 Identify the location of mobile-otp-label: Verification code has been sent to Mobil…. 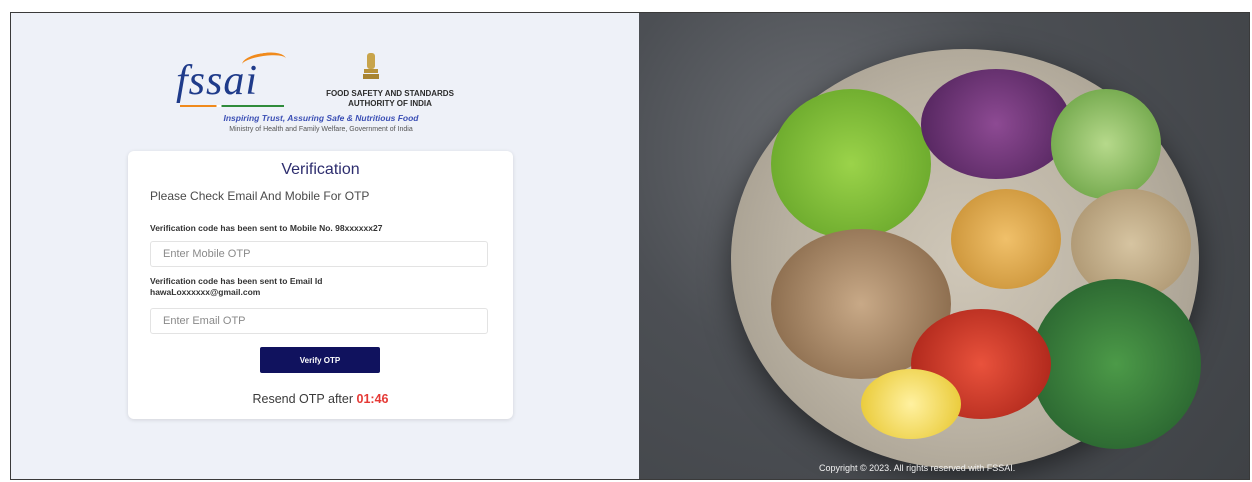
(266, 228).